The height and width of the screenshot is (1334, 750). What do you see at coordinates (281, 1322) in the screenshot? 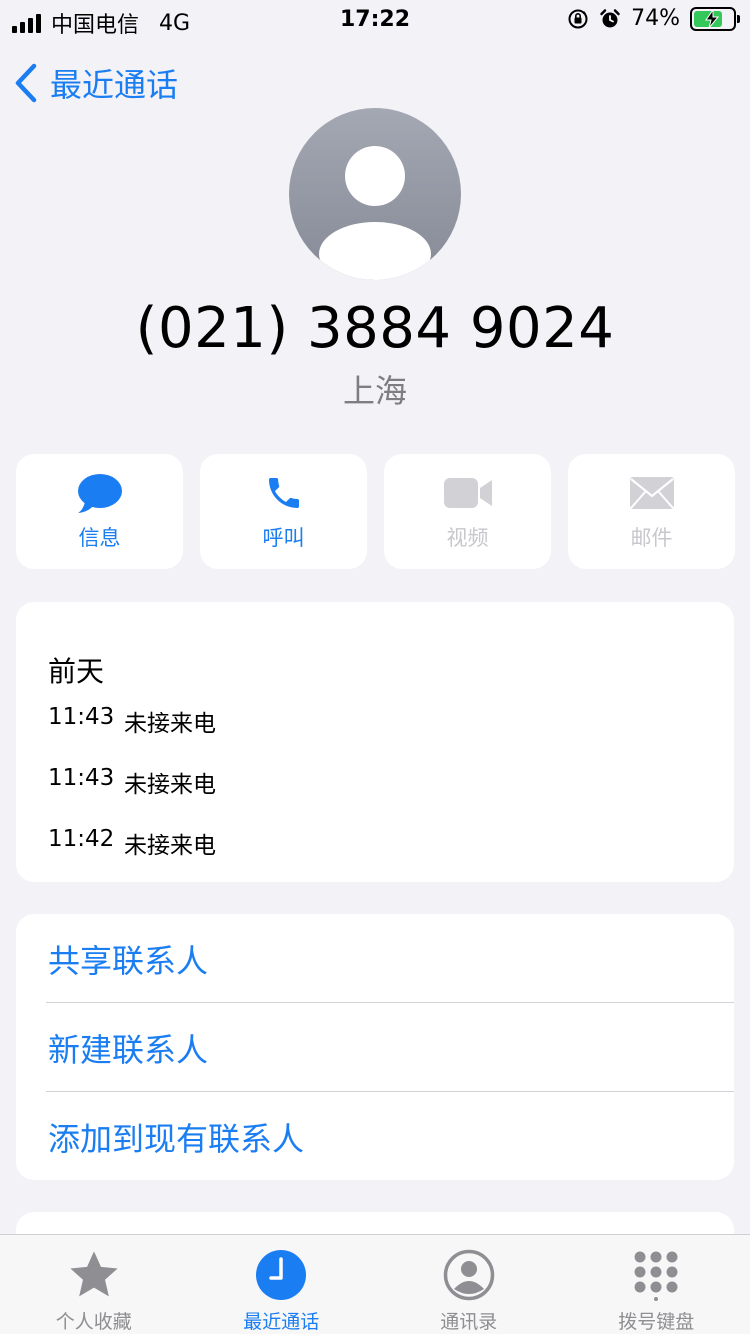
I see `tab-label: 最近通话` at bounding box center [281, 1322].